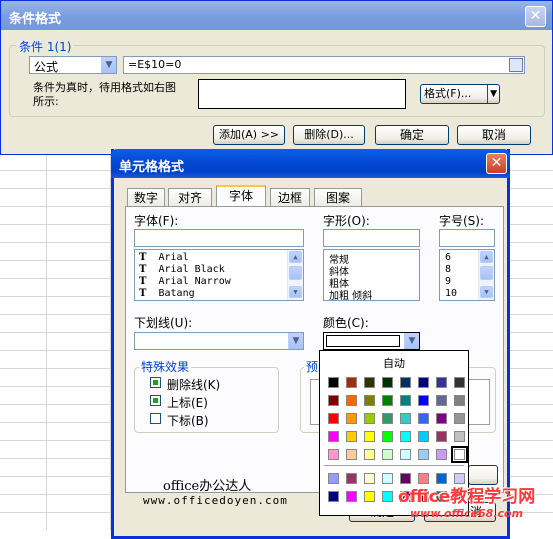 This screenshot has height=539, width=553. What do you see at coordinates (451, 293) in the screenshot?
I see `list-item: 10` at bounding box center [451, 293].